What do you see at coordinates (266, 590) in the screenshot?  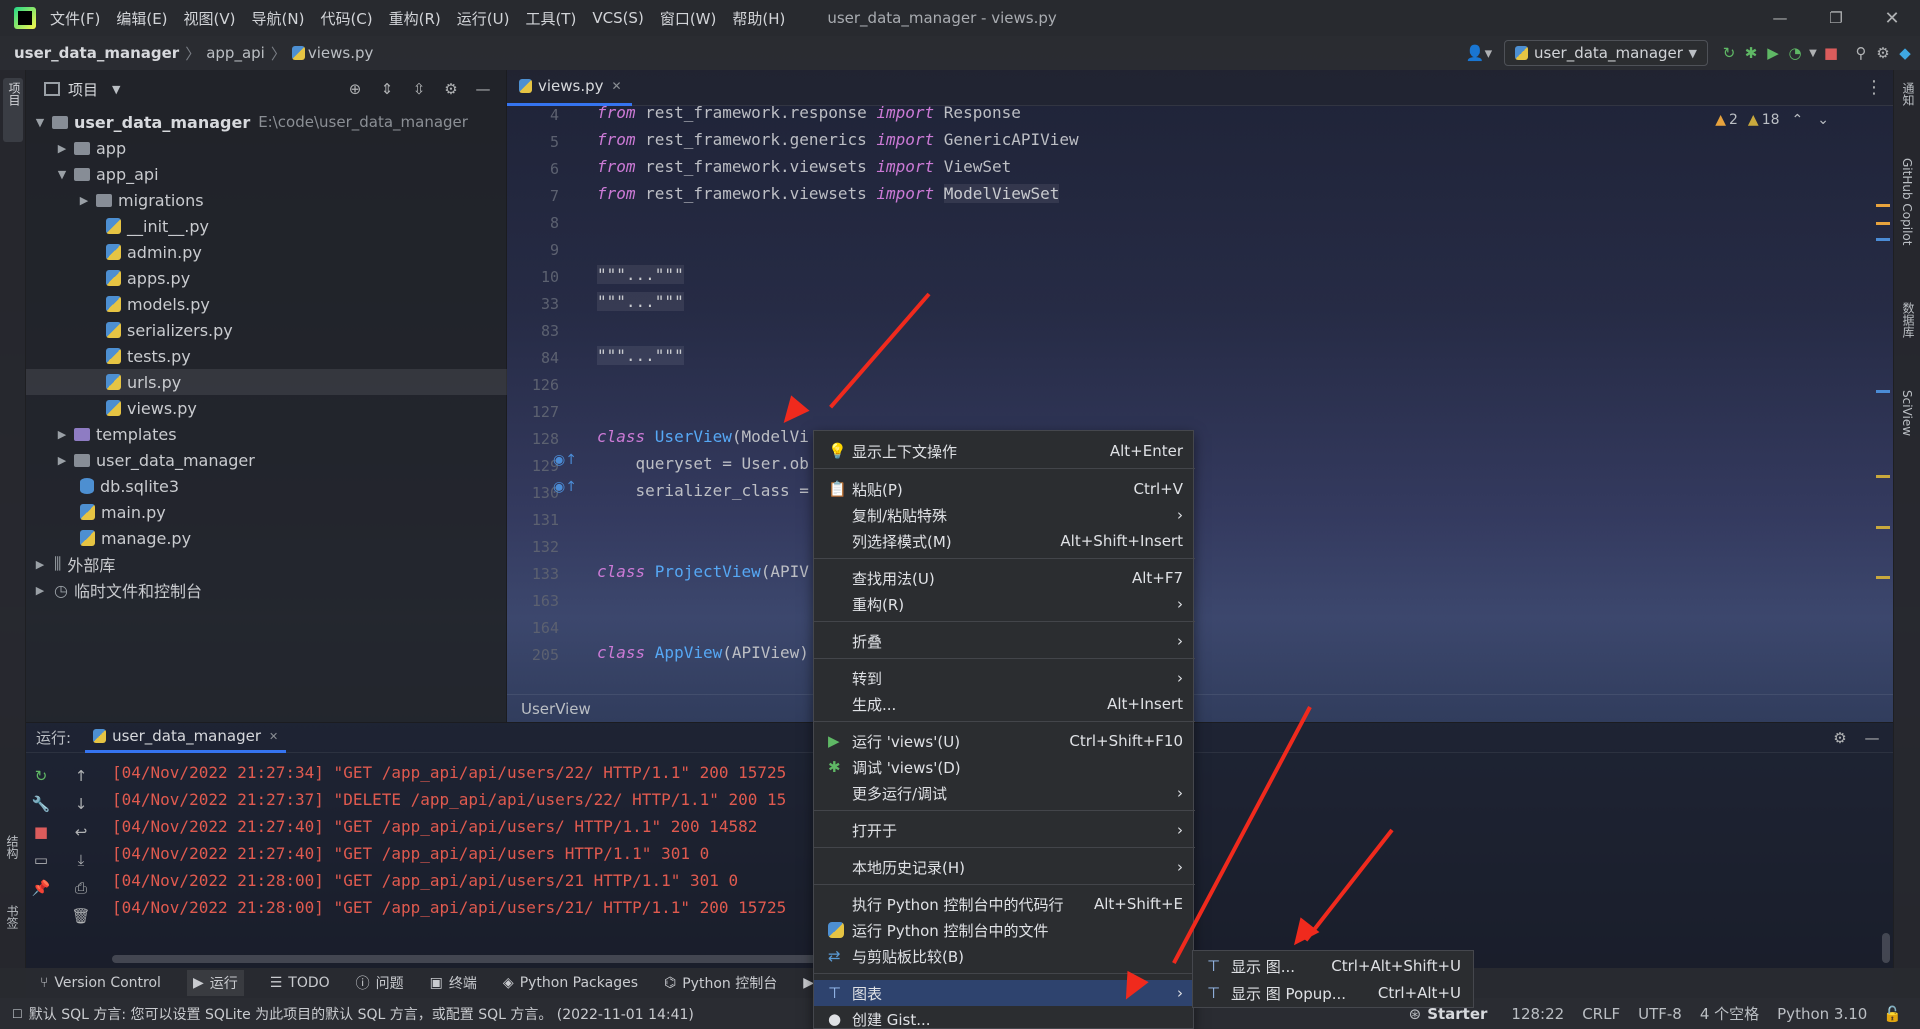 I see `tree-item-scratches: ▶ ◷ 临时文件和控制台` at bounding box center [266, 590].